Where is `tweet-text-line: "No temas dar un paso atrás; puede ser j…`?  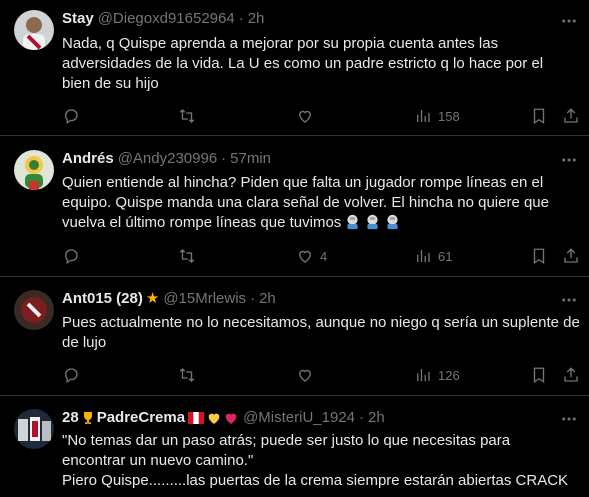 tweet-text-line: "No temas dar un paso atrás; puede ser j… is located at coordinates (286, 440).